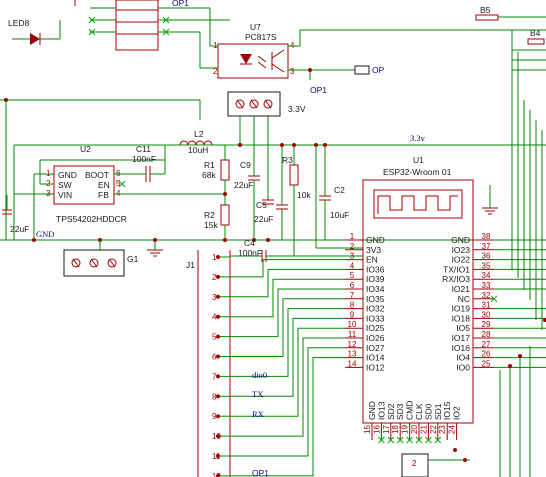 This screenshot has width=546, height=477. Describe the element at coordinates (352, 354) in the screenshot. I see `u1-pin-number: 13` at that location.